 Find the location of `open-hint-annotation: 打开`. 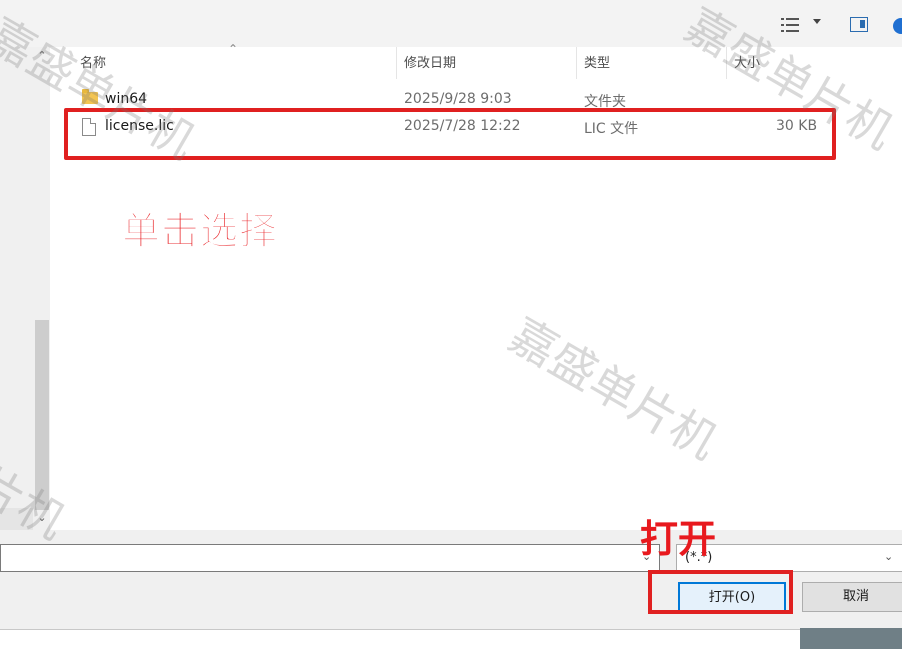

open-hint-annotation: 打开 is located at coordinates (678, 539).